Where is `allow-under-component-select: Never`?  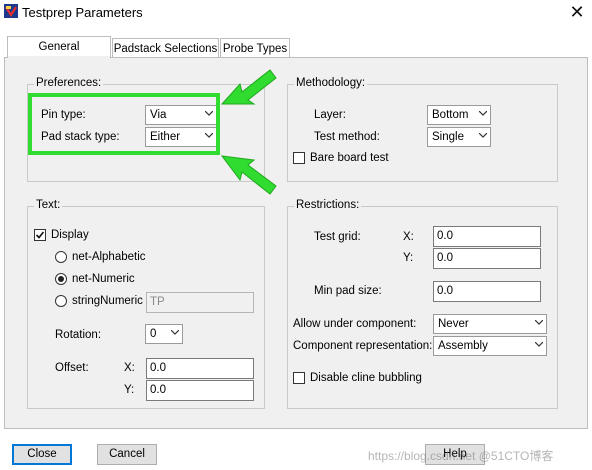 allow-under-component-select: Never is located at coordinates (490, 324).